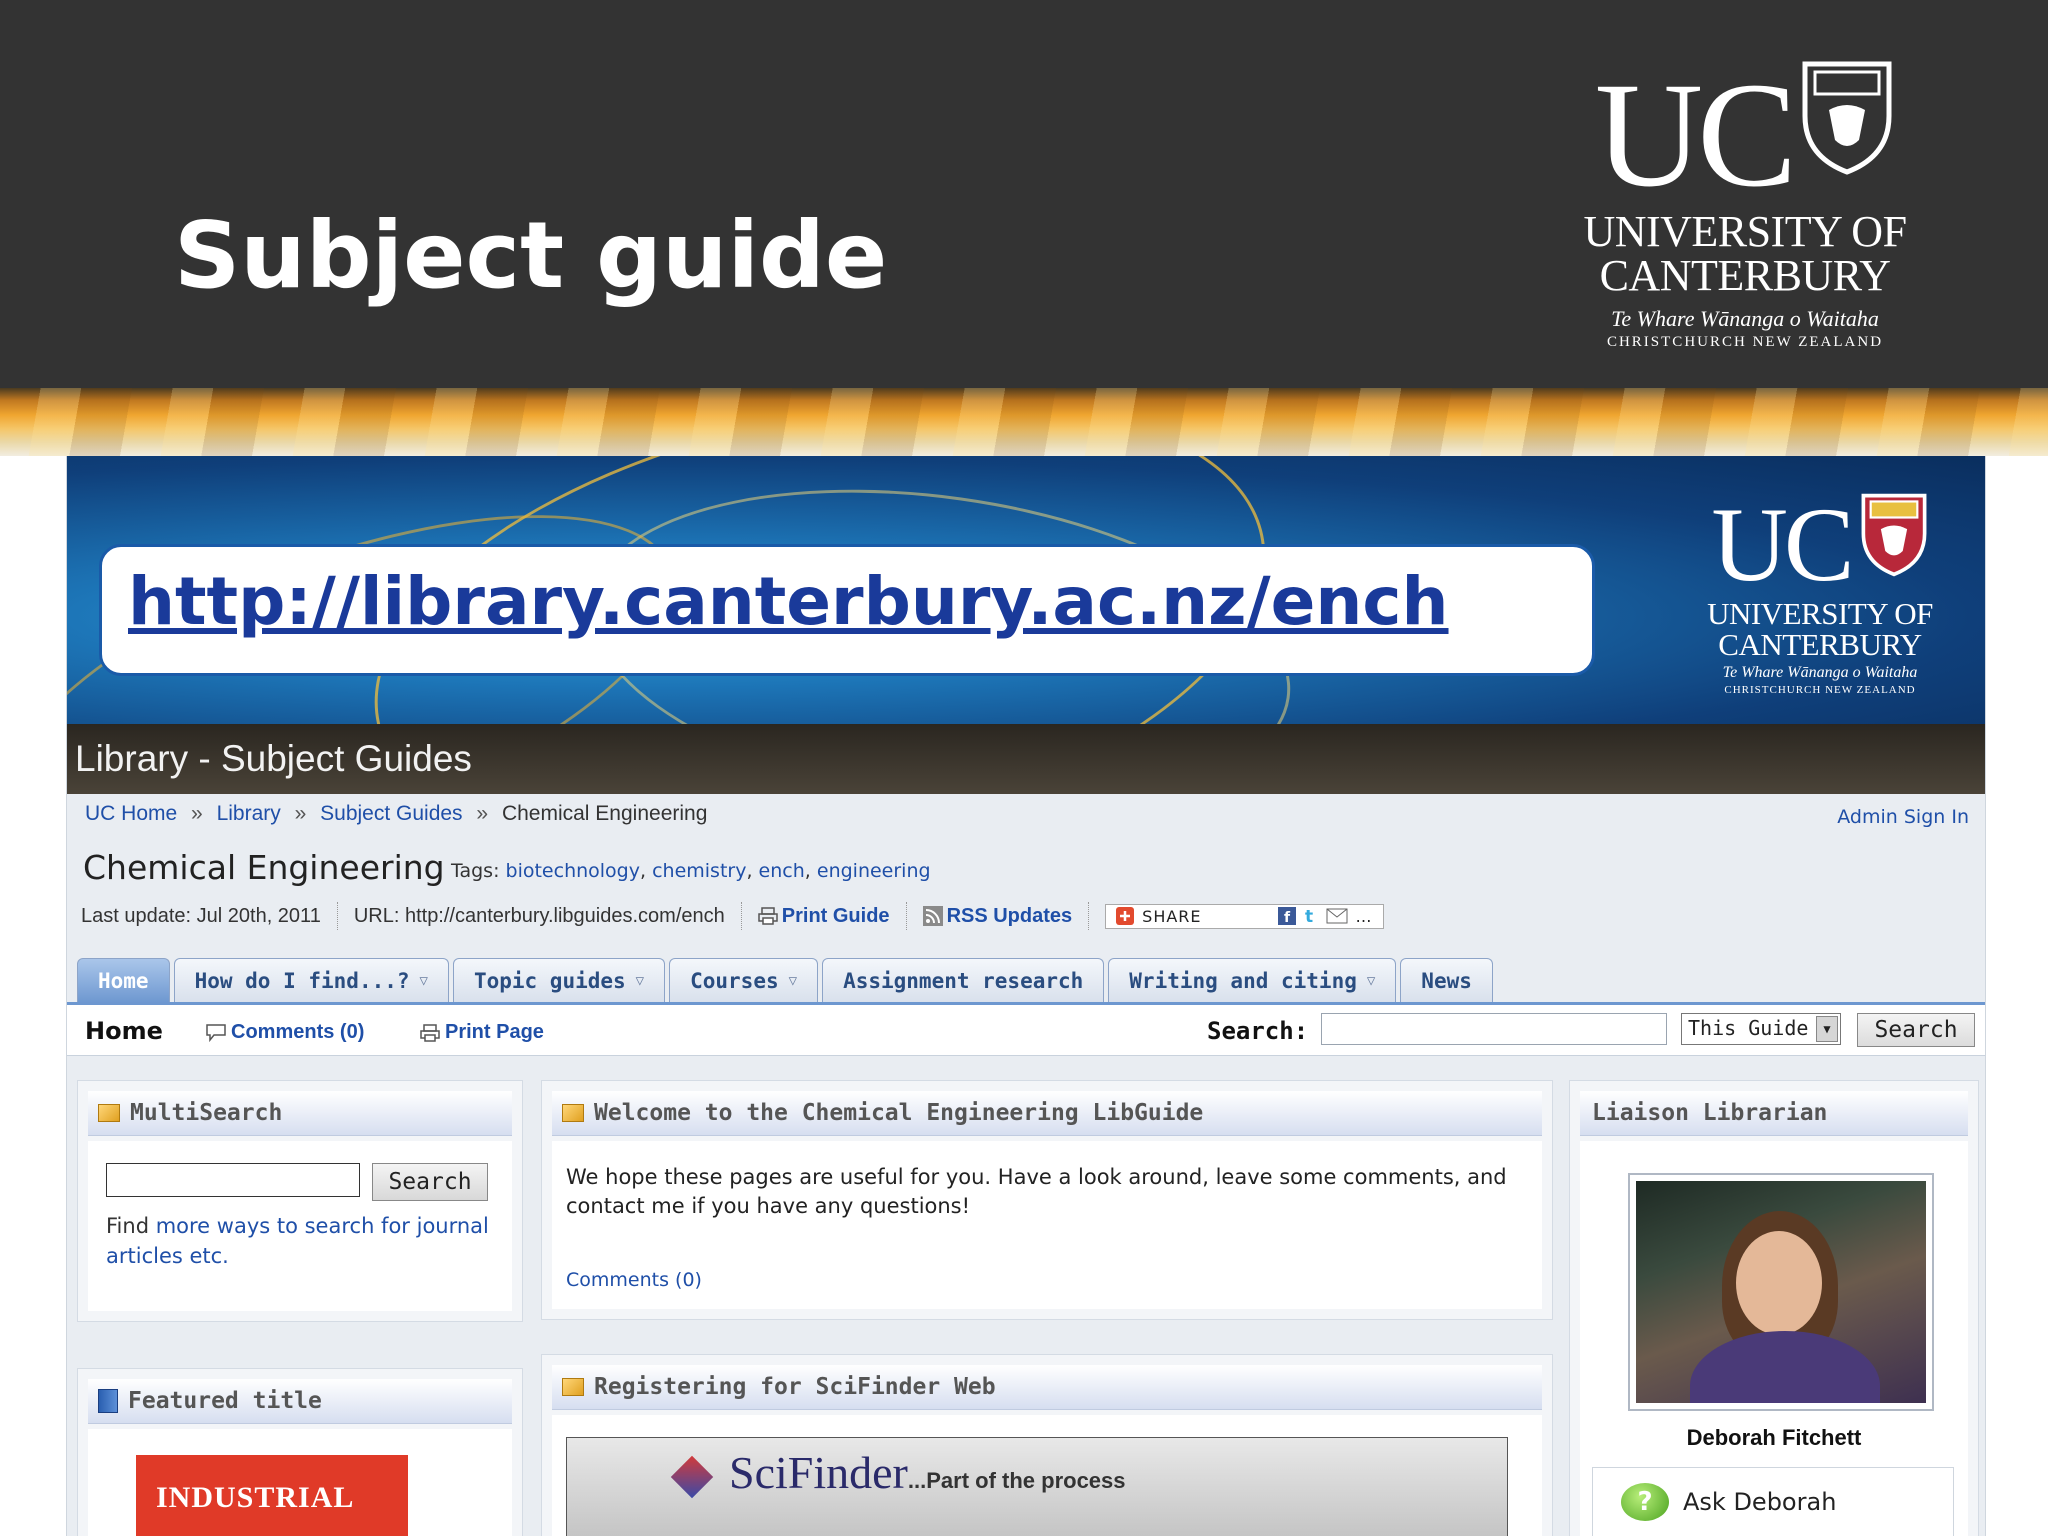  Describe the element at coordinates (311, 980) in the screenshot. I see `tab-how-do-i-find: How do I find...? ▽` at that location.